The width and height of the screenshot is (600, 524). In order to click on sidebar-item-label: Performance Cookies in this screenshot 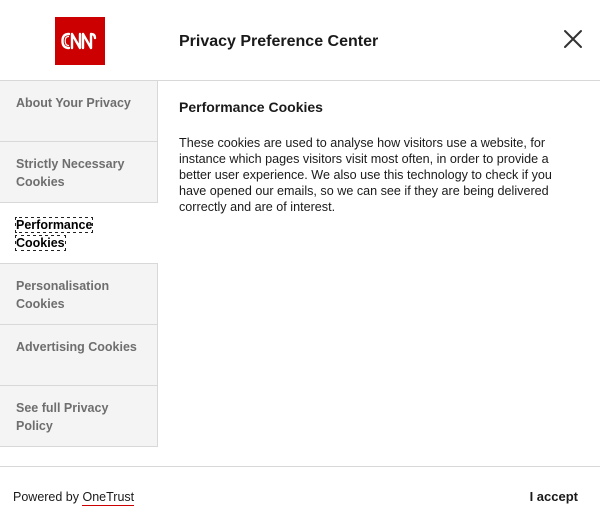, I will do `click(54, 234)`.